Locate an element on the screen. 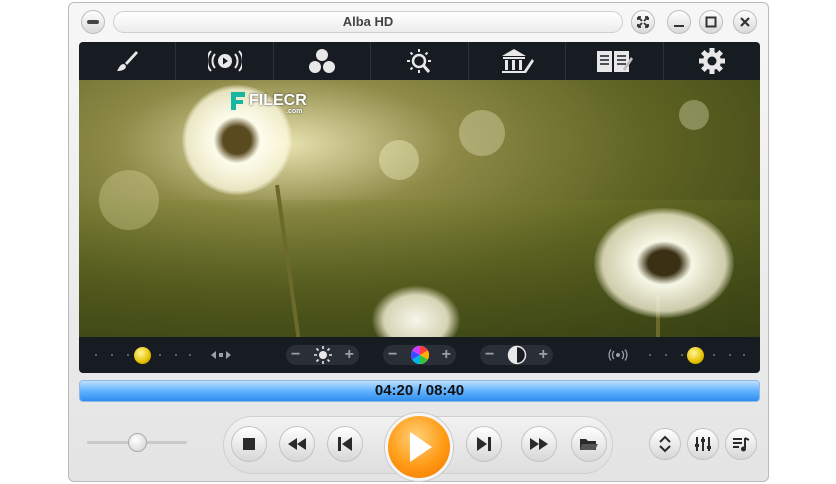 This screenshot has width=836, height=484. close-icon is located at coordinates (745, 22).